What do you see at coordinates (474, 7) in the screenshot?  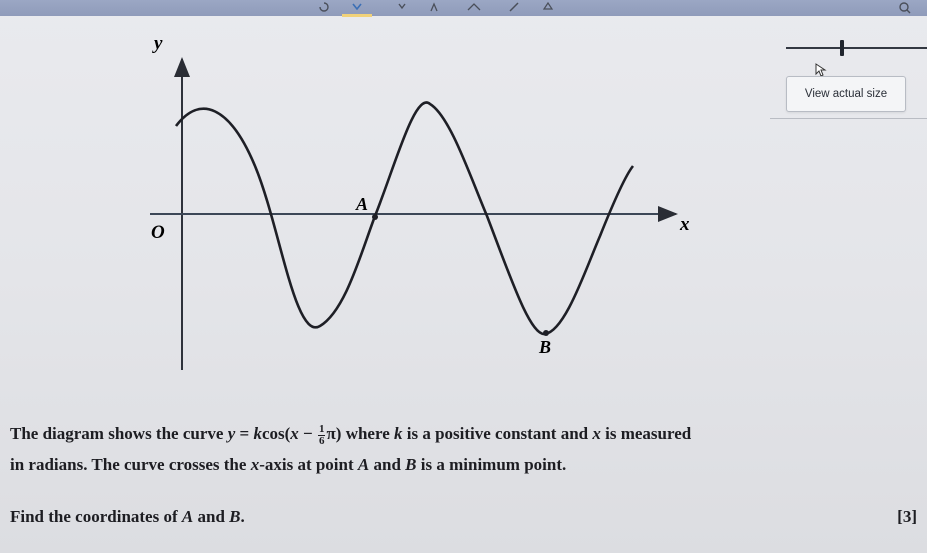 I see `draw-icon` at bounding box center [474, 7].